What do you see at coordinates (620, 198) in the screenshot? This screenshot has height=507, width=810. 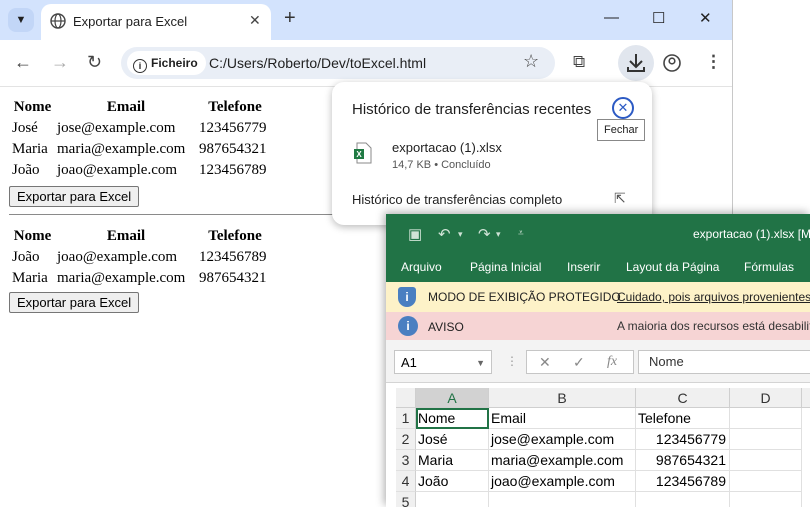 I see `open-external-icon: ⇱` at bounding box center [620, 198].